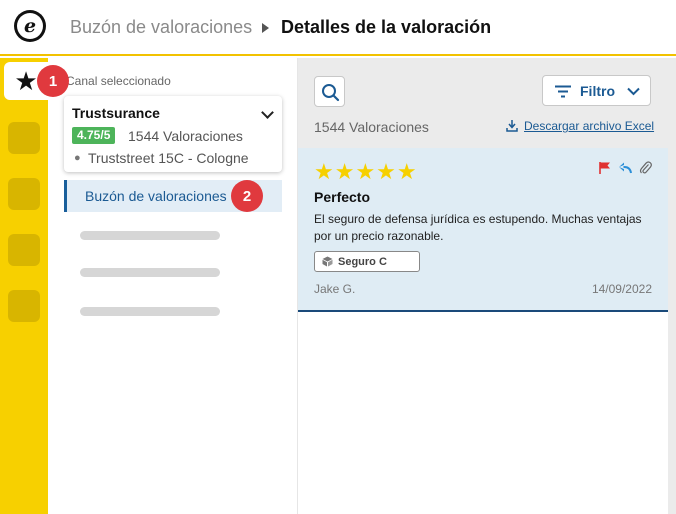  What do you see at coordinates (512, 125) in the screenshot?
I see `download-icon` at bounding box center [512, 125].